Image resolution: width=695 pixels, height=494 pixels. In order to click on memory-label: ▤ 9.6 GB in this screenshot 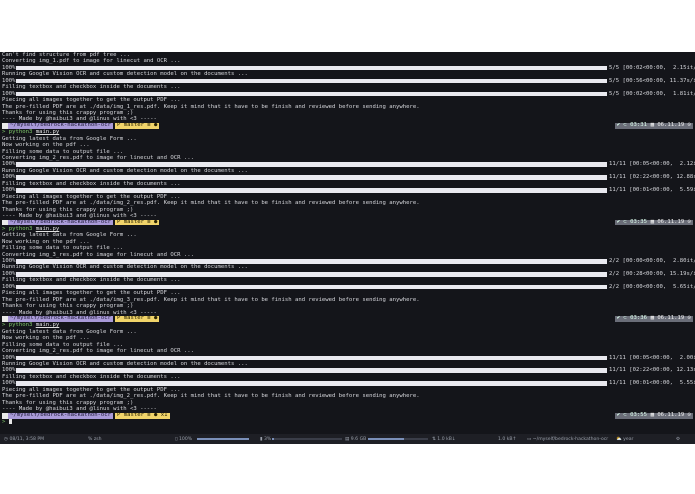, I will do `click(356, 439)`.